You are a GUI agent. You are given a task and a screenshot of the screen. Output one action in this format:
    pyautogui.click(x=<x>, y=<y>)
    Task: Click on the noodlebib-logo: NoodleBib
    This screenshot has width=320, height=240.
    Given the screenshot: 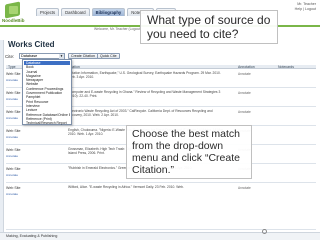 What is the action you would take?
    pyautogui.click(x=13, y=12)
    